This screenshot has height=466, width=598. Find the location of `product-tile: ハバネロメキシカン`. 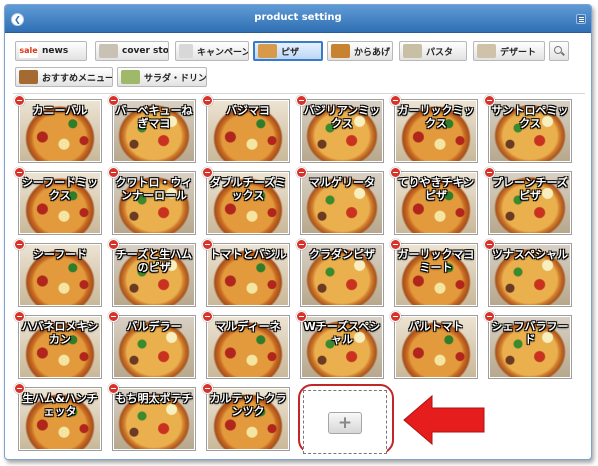

product-tile: ハバネロメキシカン is located at coordinates (58, 345).